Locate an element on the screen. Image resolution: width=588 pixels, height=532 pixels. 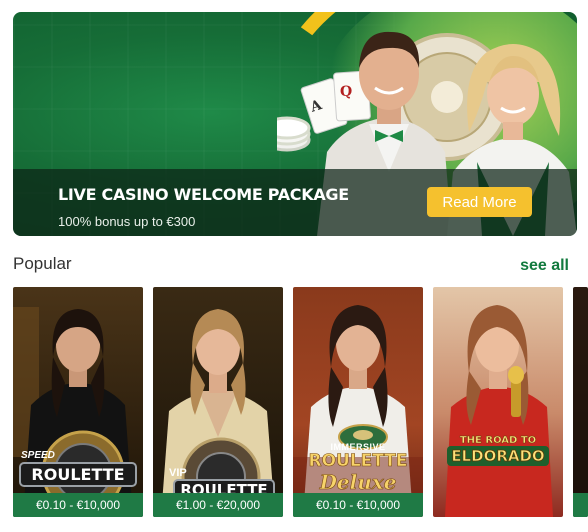
game-tile-speed-roulette: SPEED ROULETTE €0.10 - €10,000 is located at coordinates (78, 402).